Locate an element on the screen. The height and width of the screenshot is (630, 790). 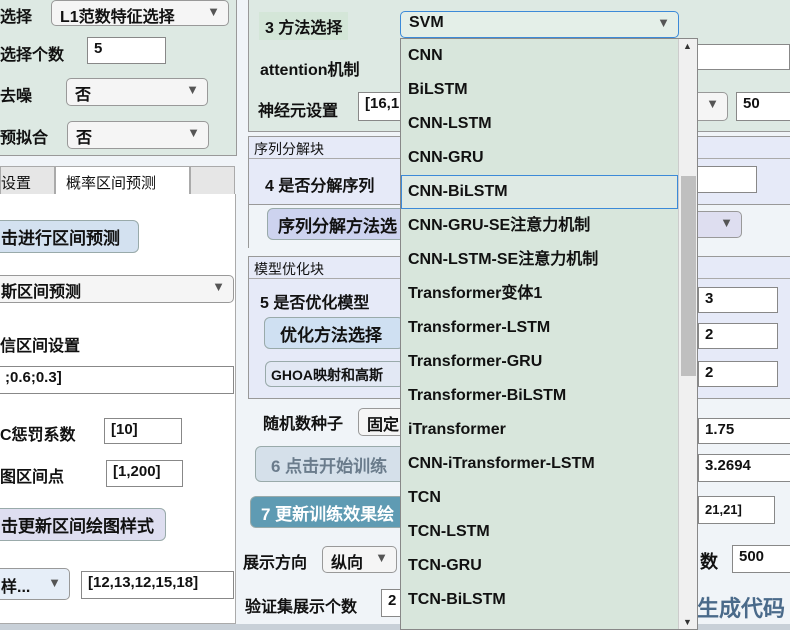
dropdown-option: Transformer-LSTM is located at coordinates (549, 328).